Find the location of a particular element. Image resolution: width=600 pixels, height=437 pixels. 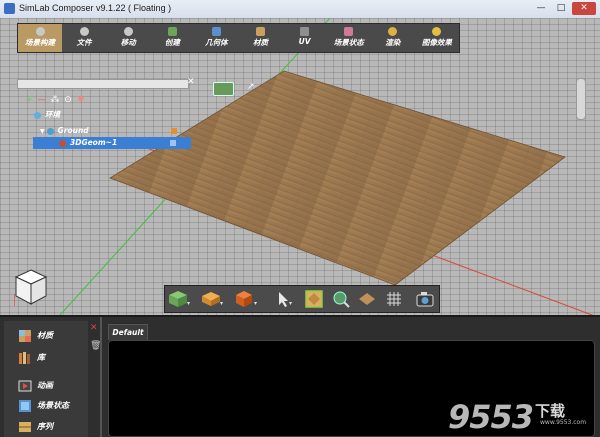

tab-create: 创建 is located at coordinates (172, 38).